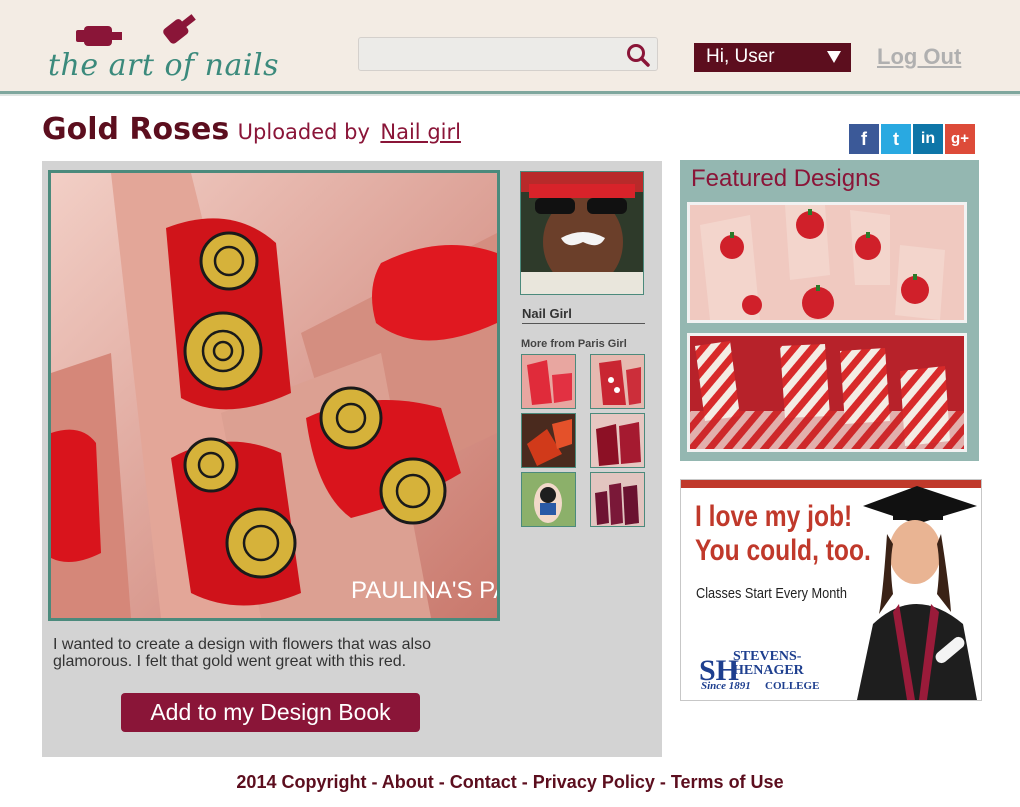  What do you see at coordinates (792, 686) in the screenshot?
I see `college-word: COLLEGE` at bounding box center [792, 686].